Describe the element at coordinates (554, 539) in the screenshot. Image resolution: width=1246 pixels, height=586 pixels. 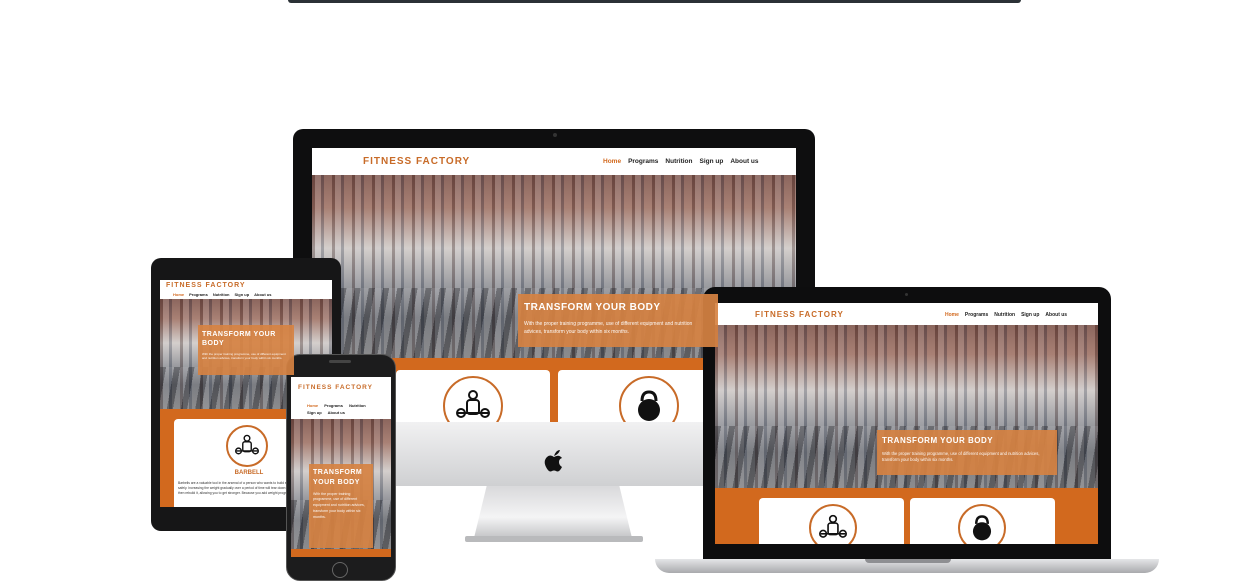
I see `imac-foot` at that location.